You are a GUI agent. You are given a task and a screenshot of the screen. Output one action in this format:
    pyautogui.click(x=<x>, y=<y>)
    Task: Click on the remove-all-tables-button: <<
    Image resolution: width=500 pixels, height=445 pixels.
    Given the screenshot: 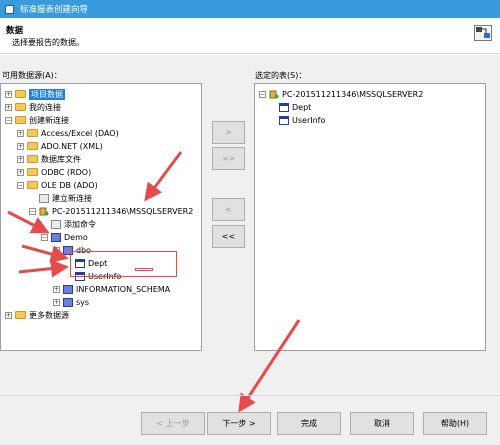 What is the action you would take?
    pyautogui.click(x=228, y=236)
    